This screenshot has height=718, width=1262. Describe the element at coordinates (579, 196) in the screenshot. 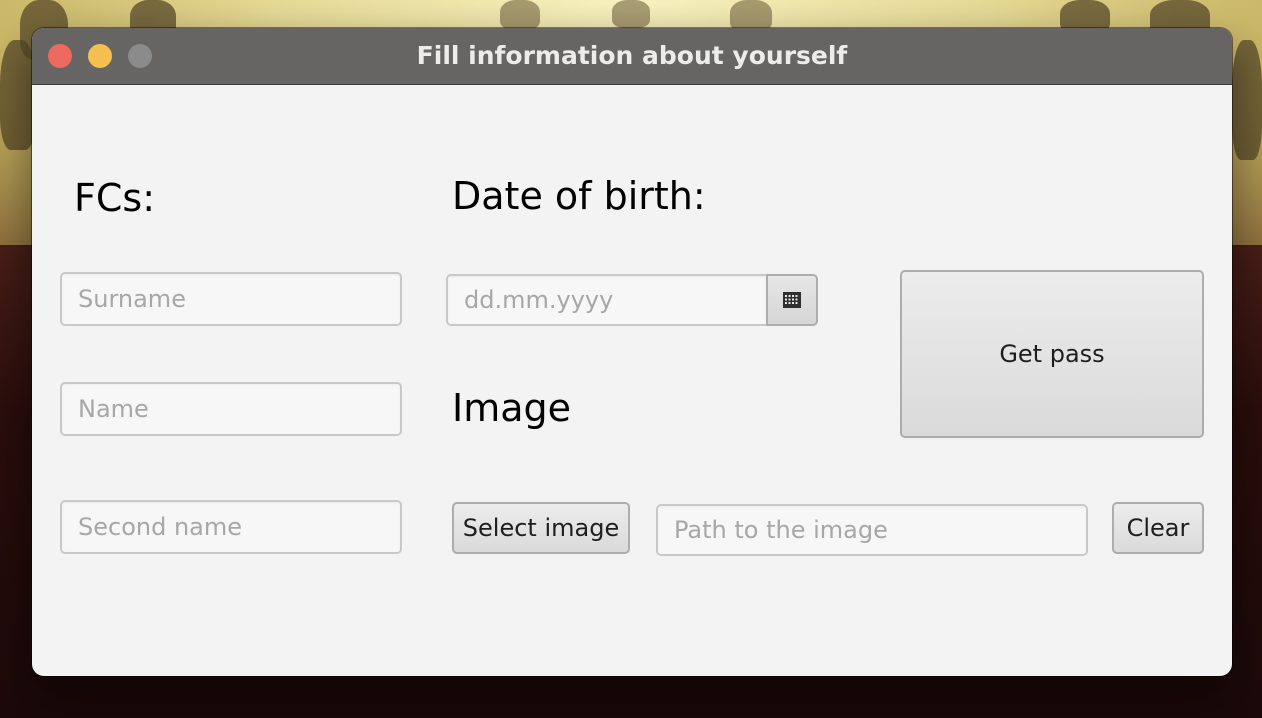

I see `date-of-birth-label: Date of birth:` at that location.